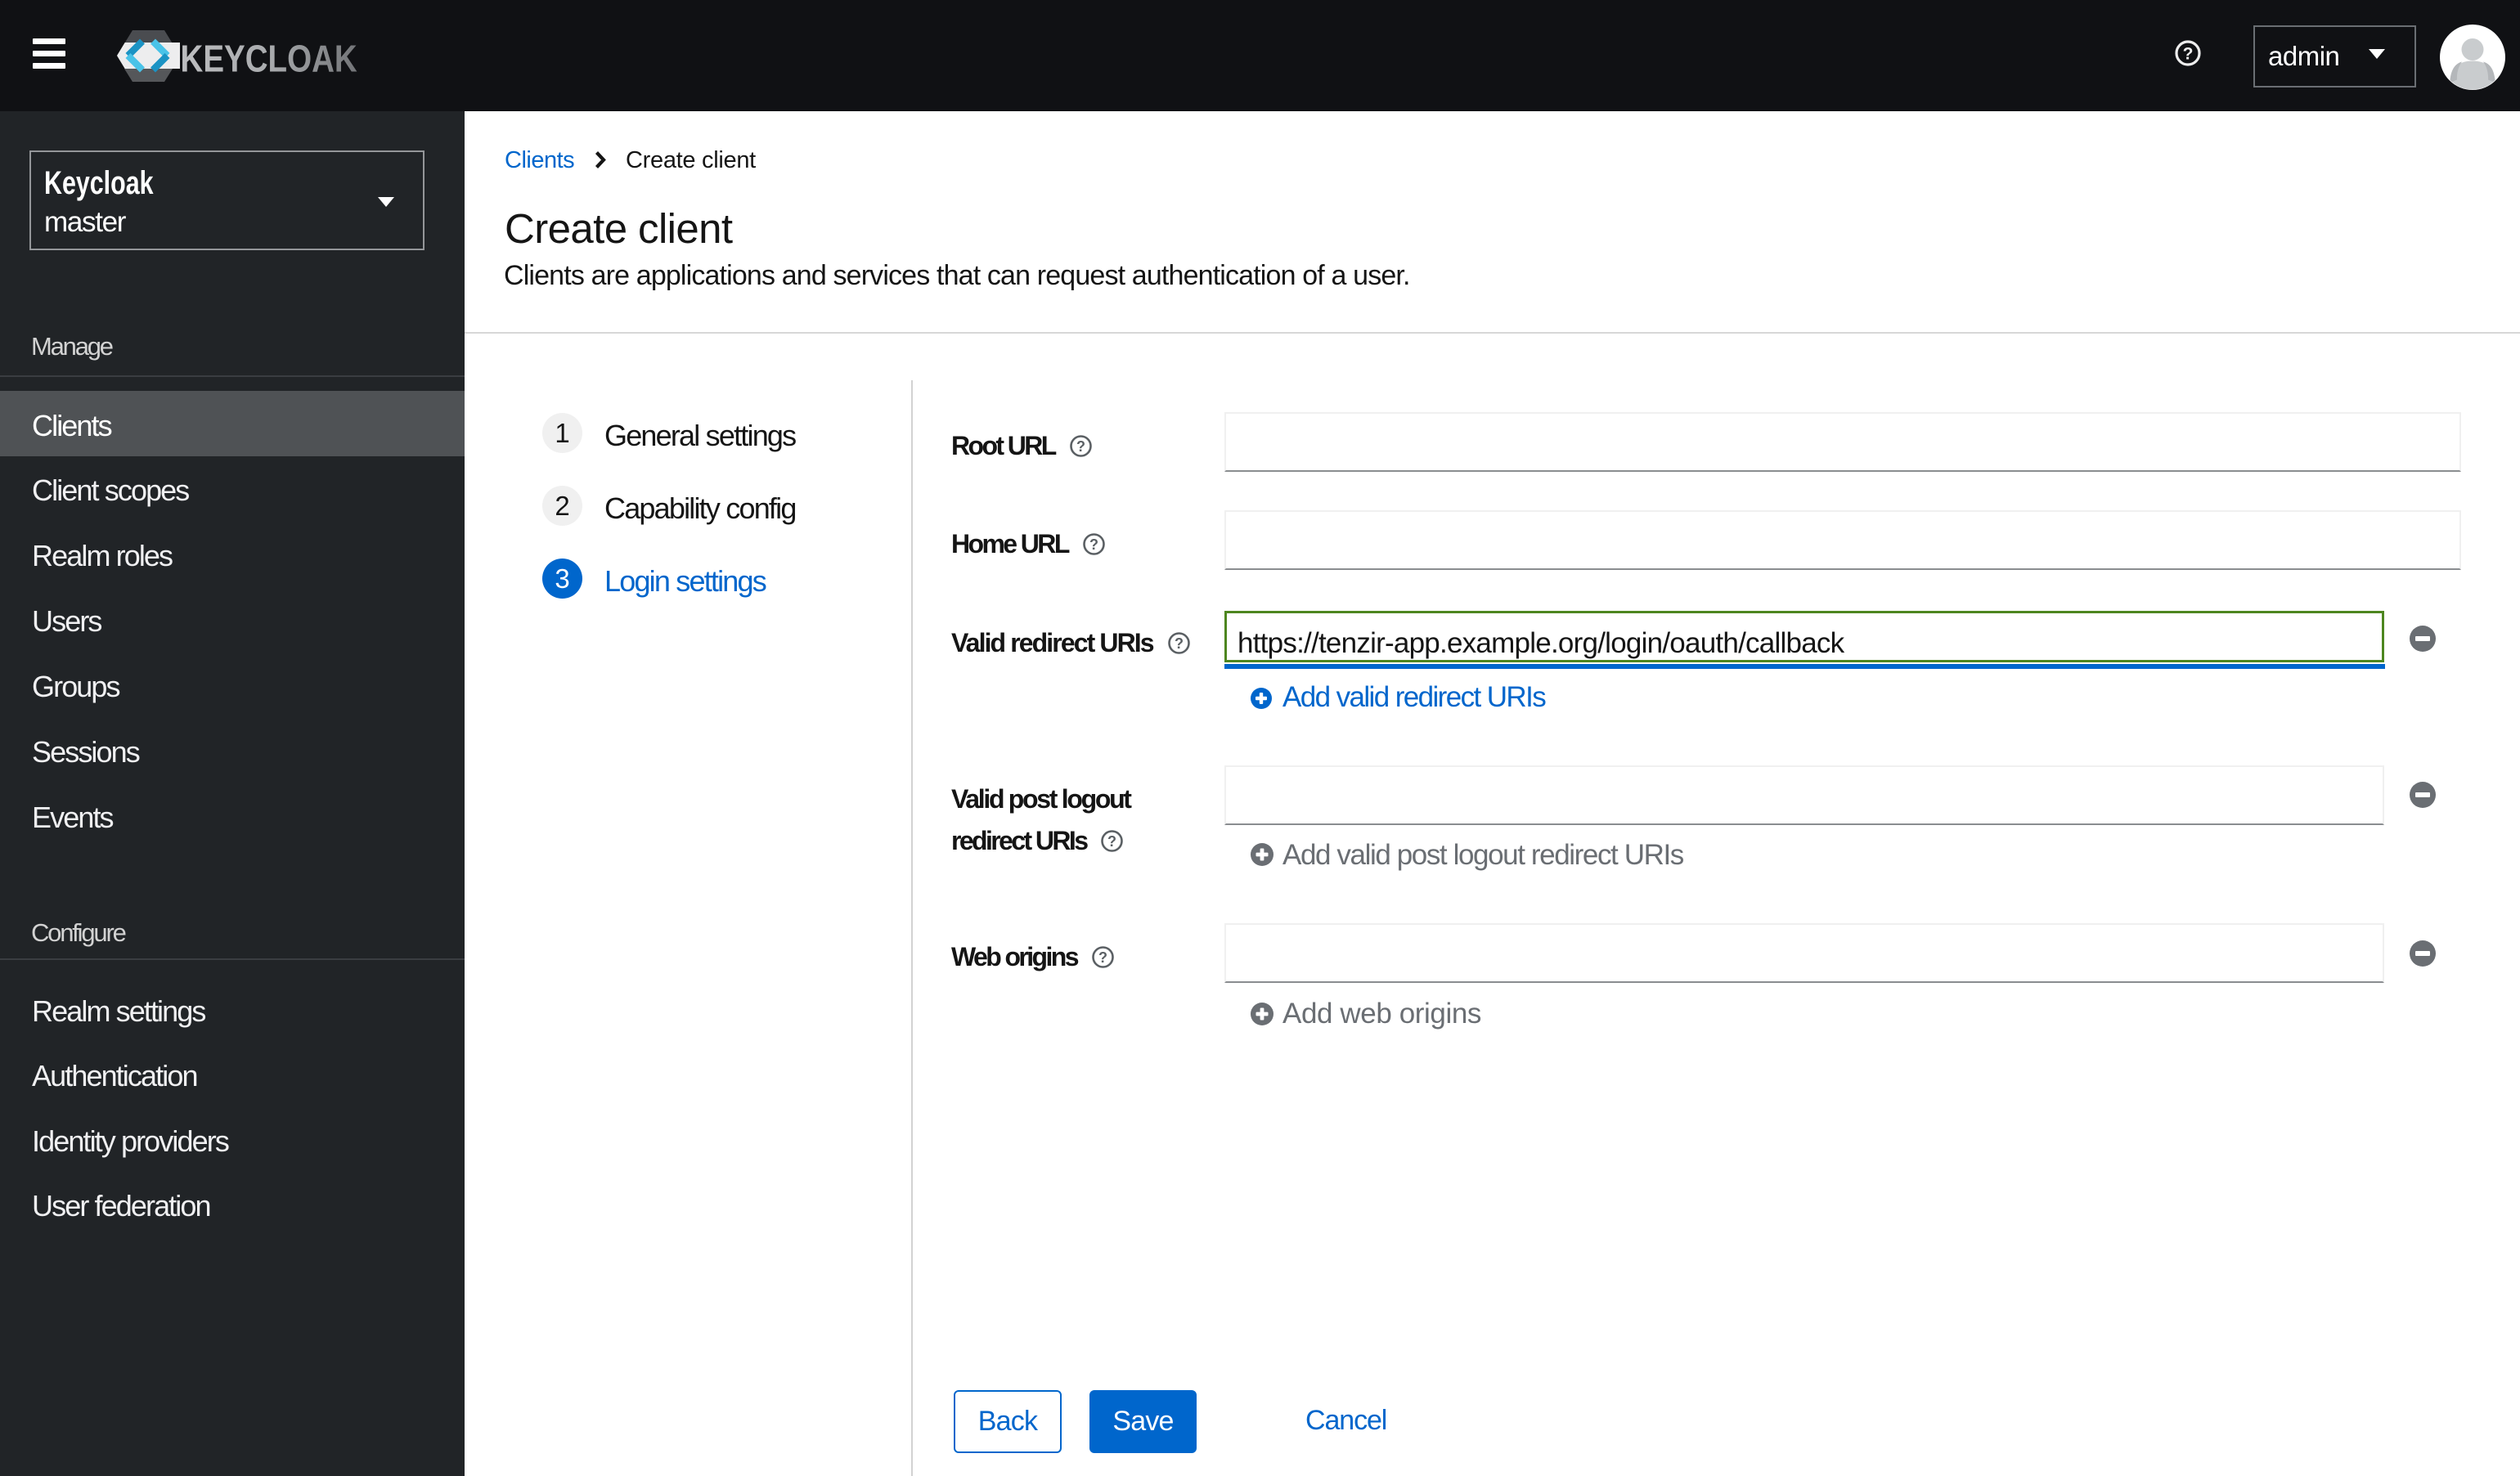  Describe the element at coordinates (269, 59) in the screenshot. I see `svg-text: KEYCLOAK` at that location.